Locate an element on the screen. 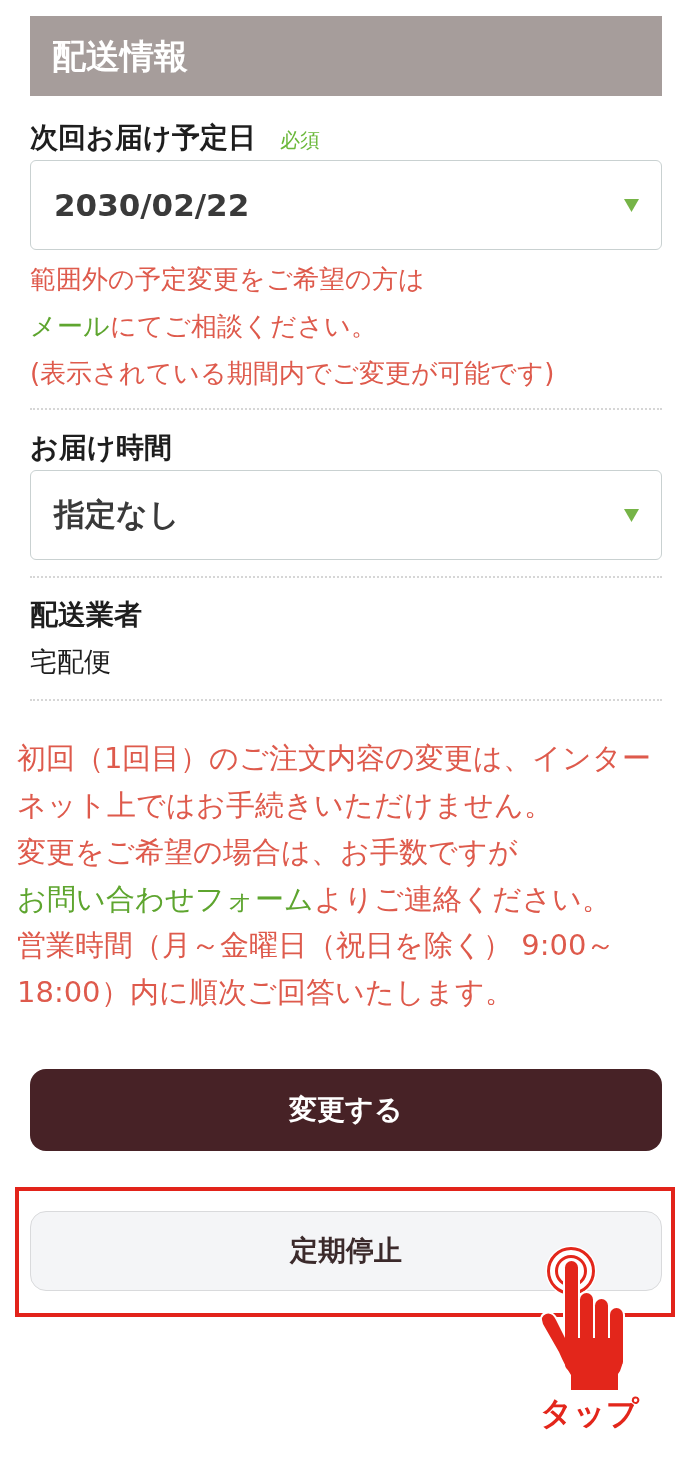  tap-label: タップ is located at coordinates (589, 1412).